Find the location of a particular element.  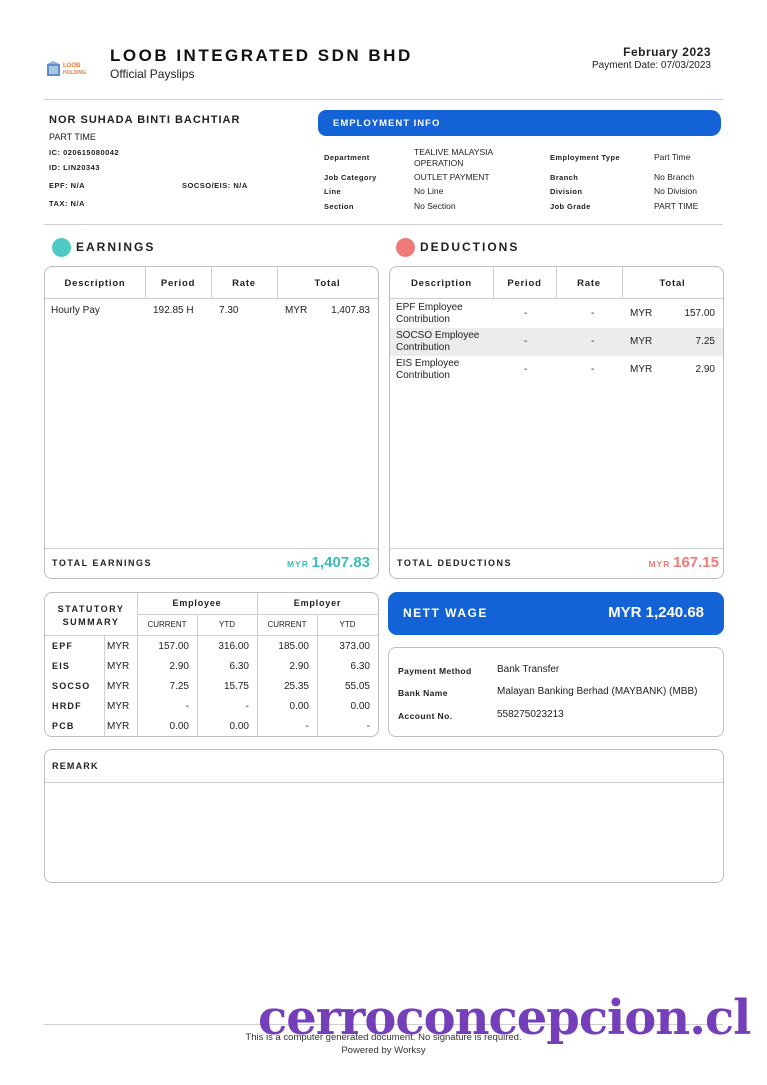

employee-ytd-header: YTD is located at coordinates (227, 624).